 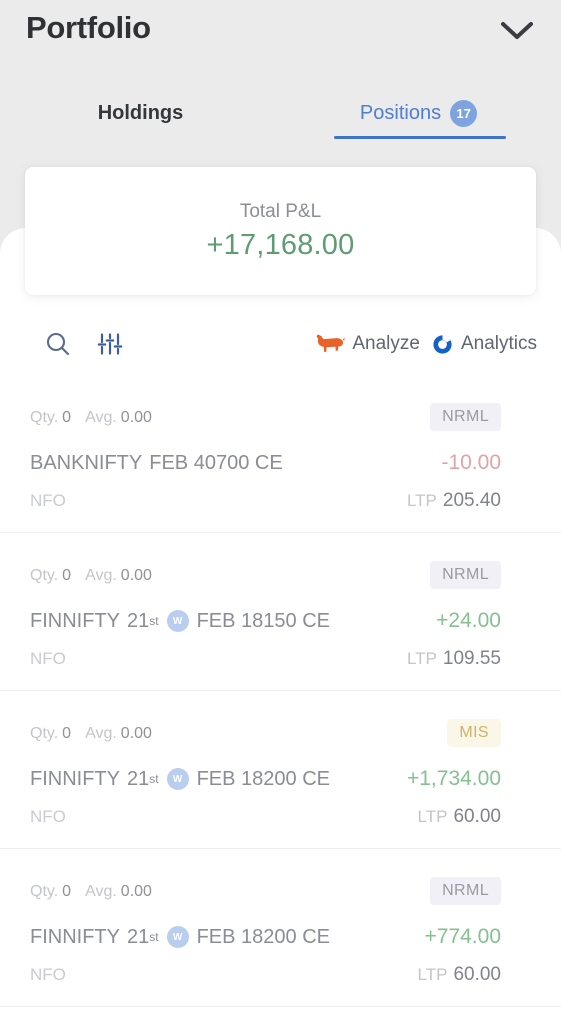 What do you see at coordinates (88, 27) in the screenshot?
I see `page-title: Portfolio` at bounding box center [88, 27].